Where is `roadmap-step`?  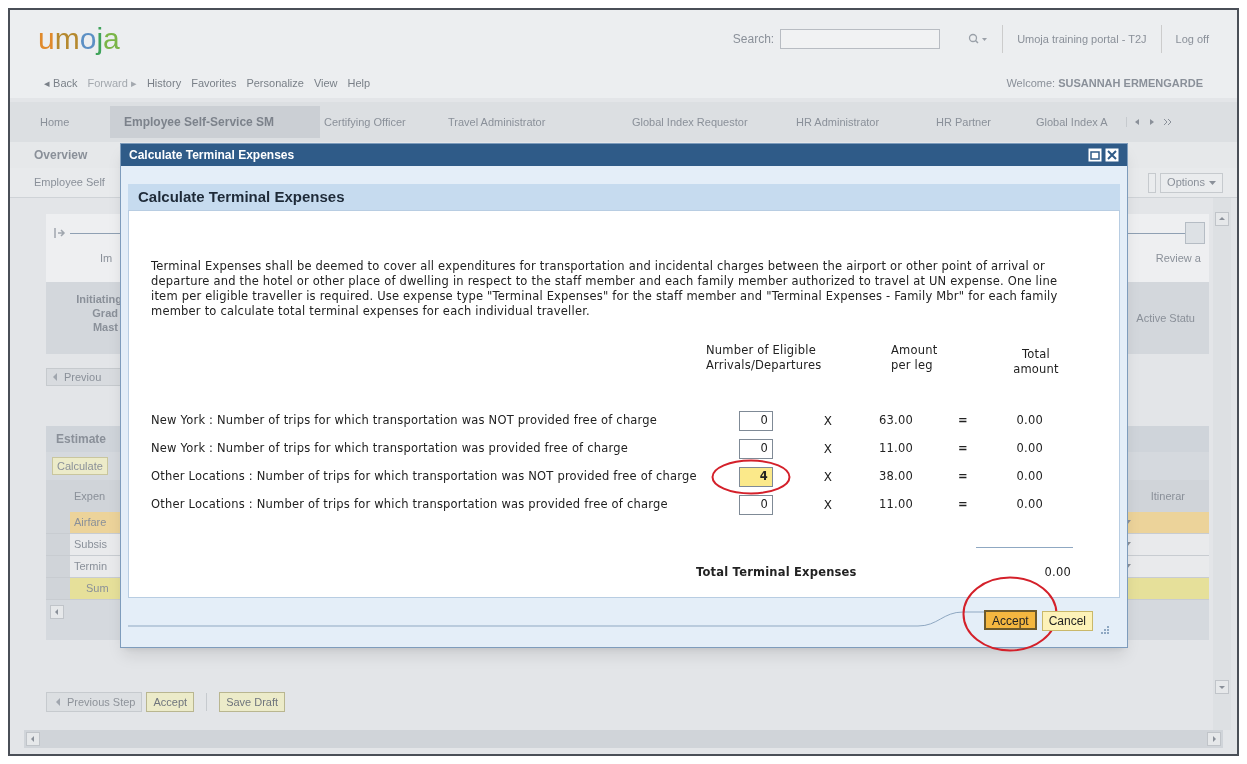
roadmap-step is located at coordinates (1195, 233).